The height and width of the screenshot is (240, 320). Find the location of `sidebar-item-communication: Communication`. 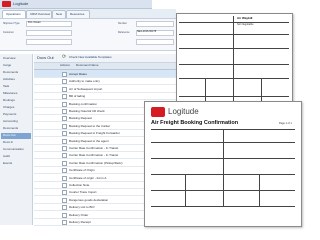

sidebar-item-communication: Communication is located at coordinates (16, 150).